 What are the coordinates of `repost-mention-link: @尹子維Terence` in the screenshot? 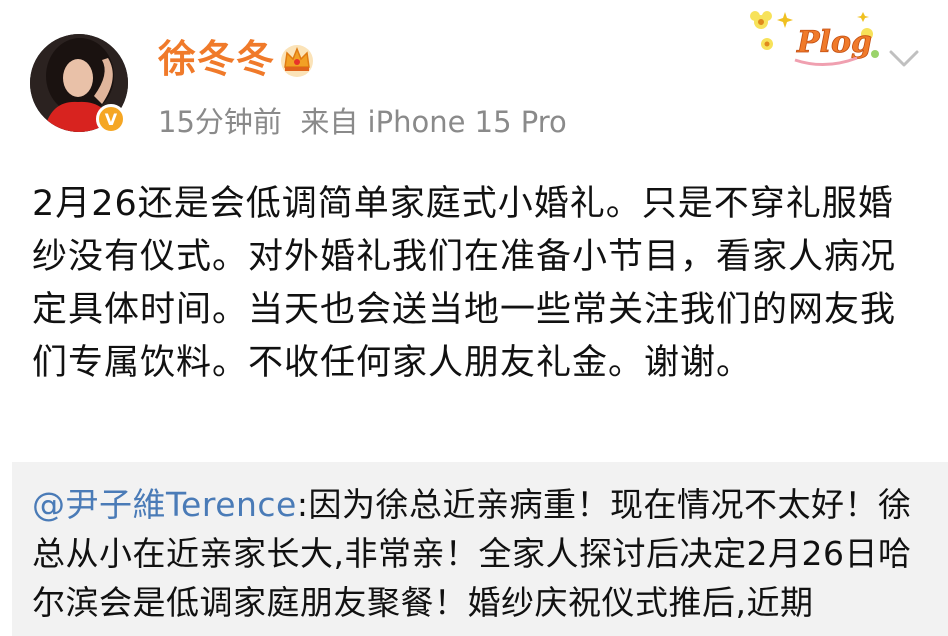 It's located at (164, 504).